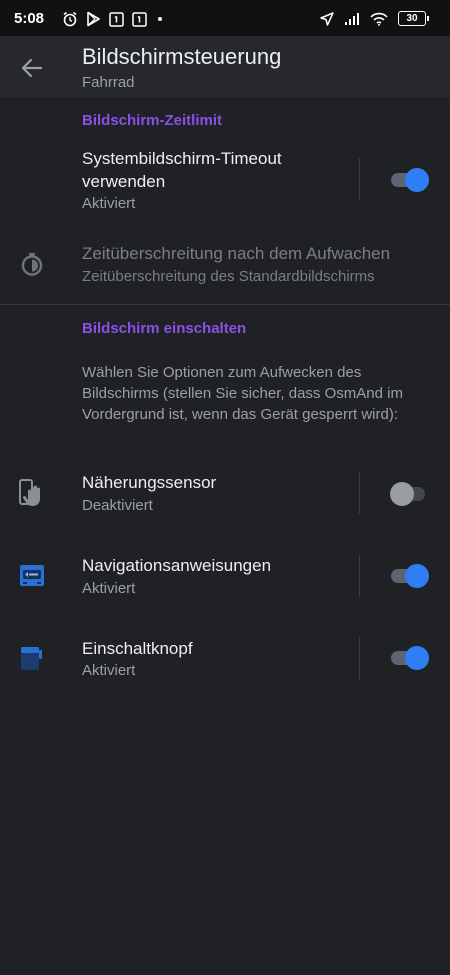 The image size is (450, 975). I want to click on status-system-icons: 30, so click(374, 18).